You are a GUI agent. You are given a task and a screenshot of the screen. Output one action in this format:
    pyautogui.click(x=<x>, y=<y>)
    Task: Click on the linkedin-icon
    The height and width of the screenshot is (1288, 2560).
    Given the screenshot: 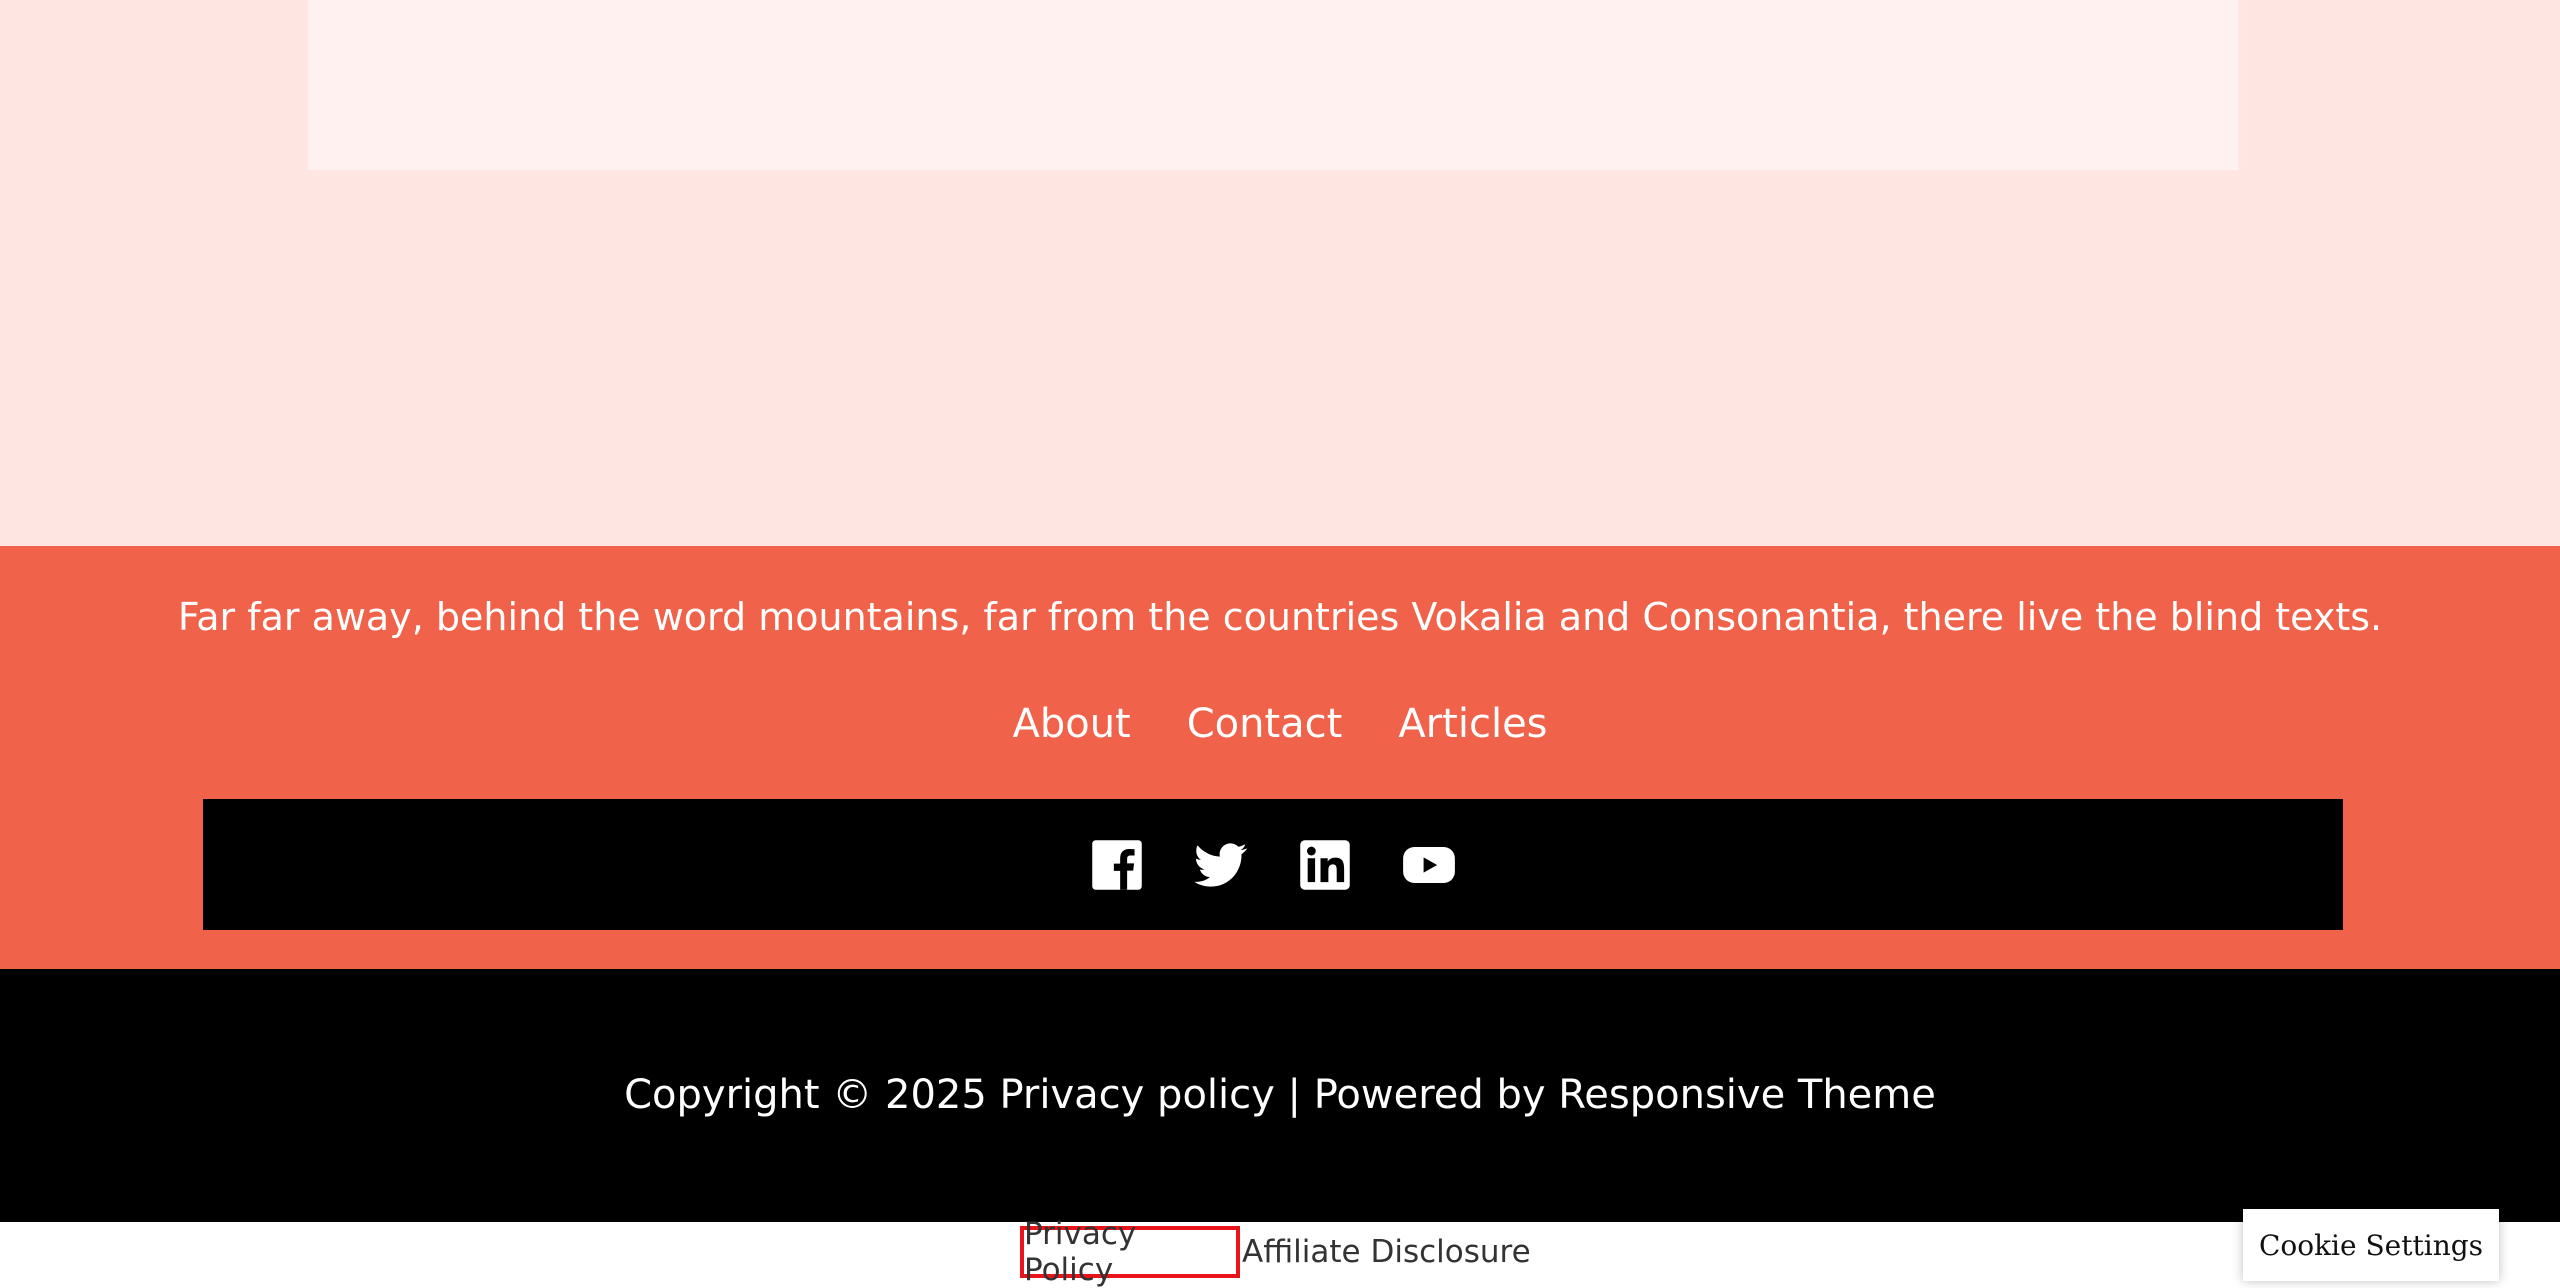 What is the action you would take?
    pyautogui.click(x=1325, y=864)
    